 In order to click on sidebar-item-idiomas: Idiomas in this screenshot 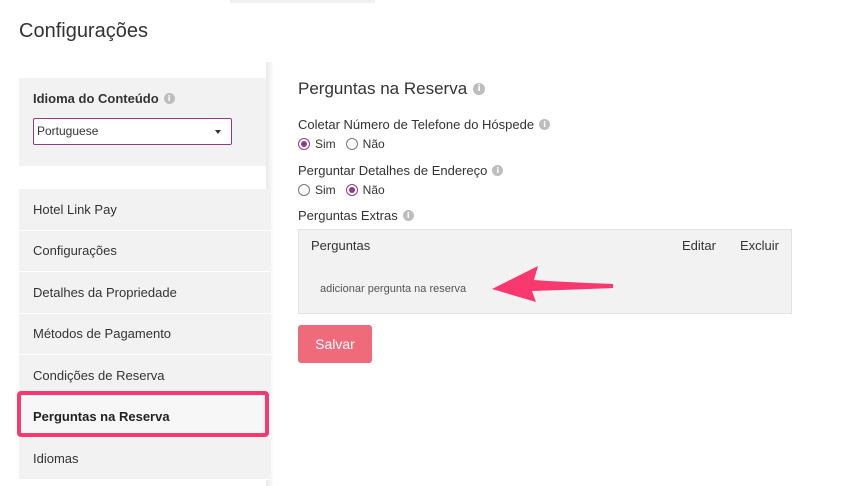, I will do `click(145, 459)`.